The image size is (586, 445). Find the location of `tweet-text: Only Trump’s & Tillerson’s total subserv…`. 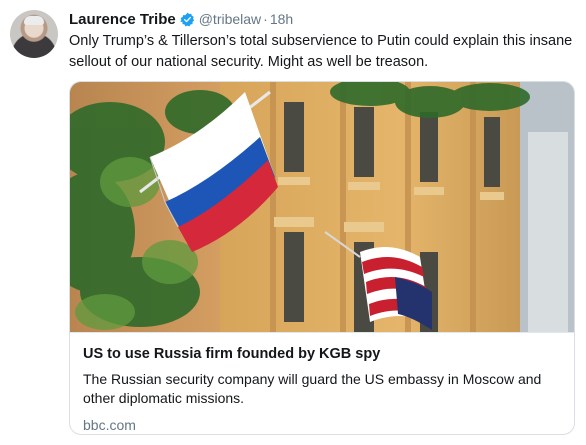

tweet-text: Only Trump’s & Tillerson’s total subserv… is located at coordinates (321, 51).